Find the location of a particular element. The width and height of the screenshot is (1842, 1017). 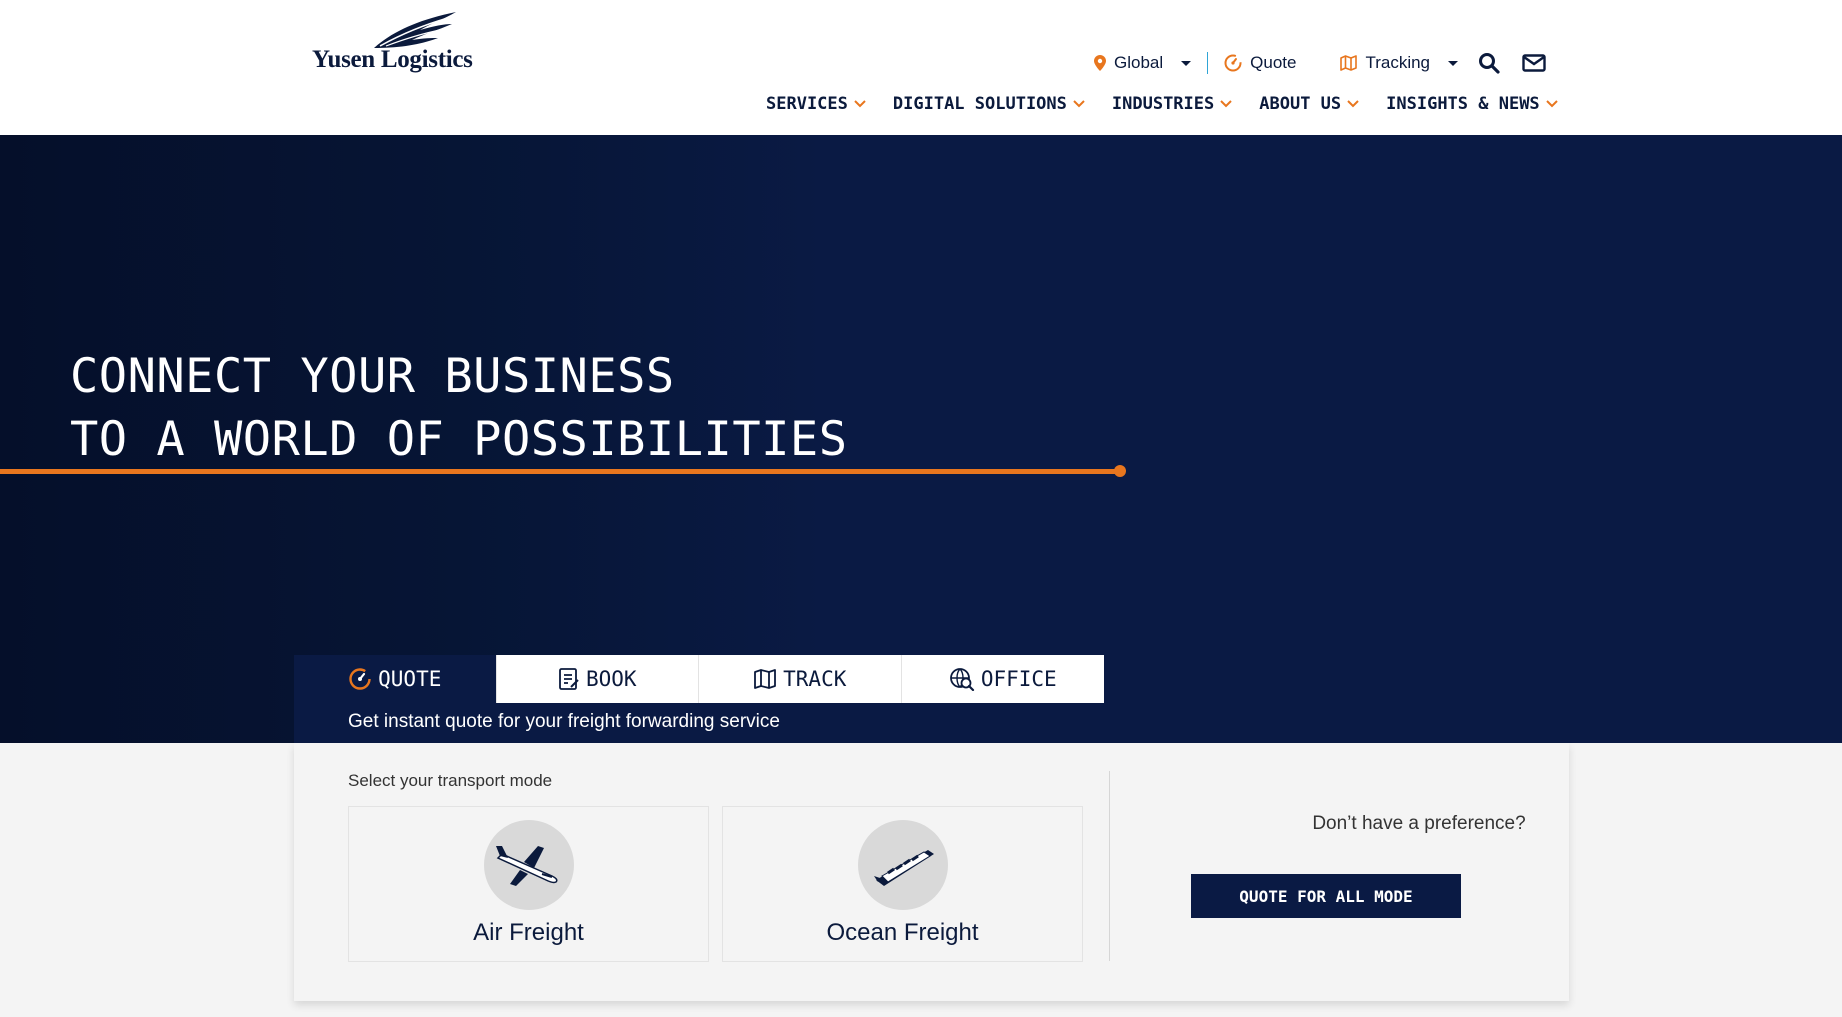

tab-track: TRACK is located at coordinates (800, 679).